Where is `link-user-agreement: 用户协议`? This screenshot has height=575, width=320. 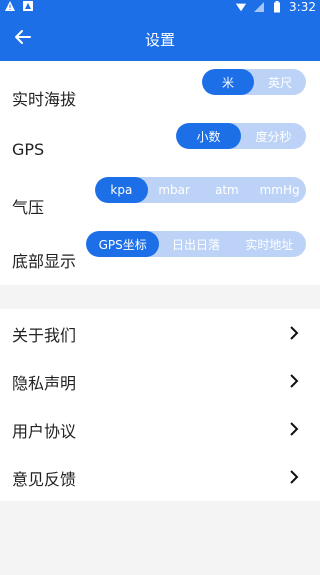
link-user-agreement: 用户协议 is located at coordinates (160, 429).